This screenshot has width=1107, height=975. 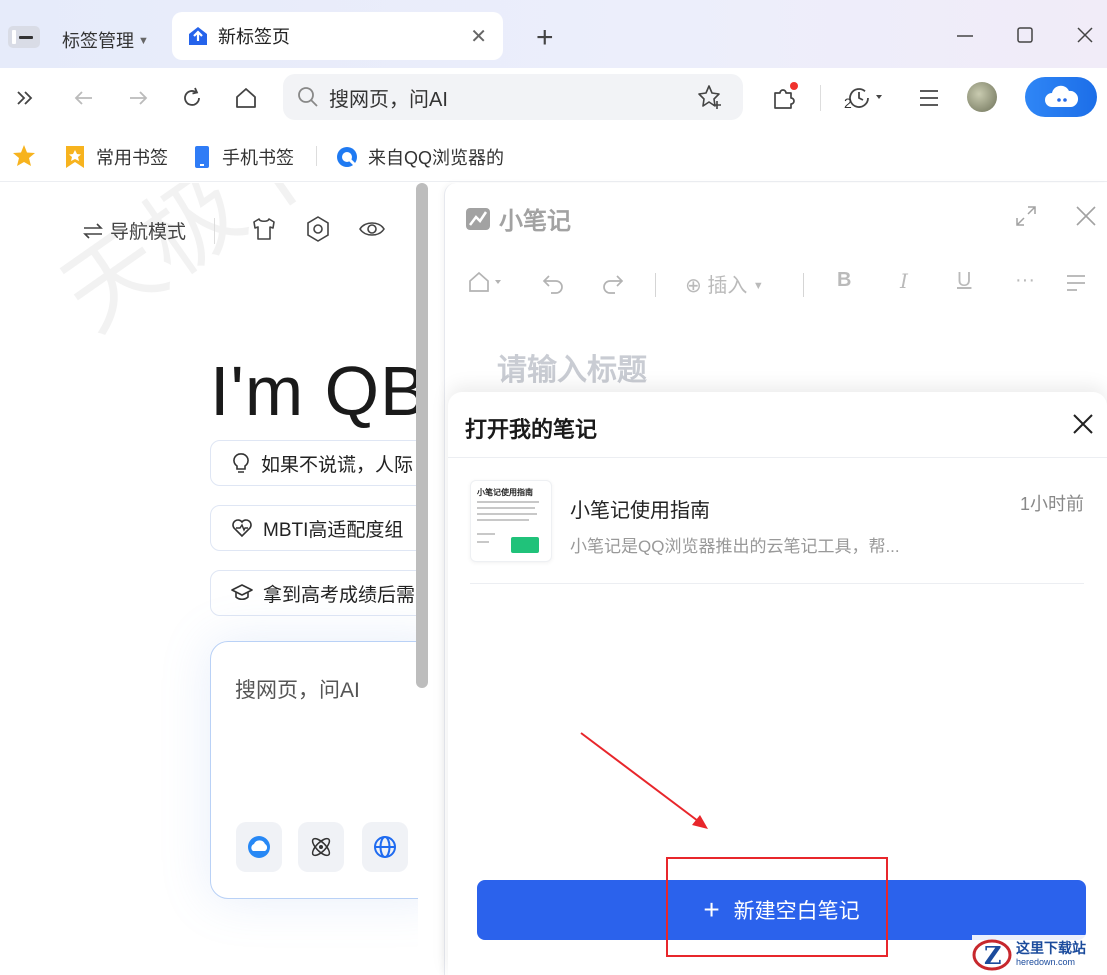 What do you see at coordinates (93, 230) in the screenshot?
I see `swap-icon` at bounding box center [93, 230].